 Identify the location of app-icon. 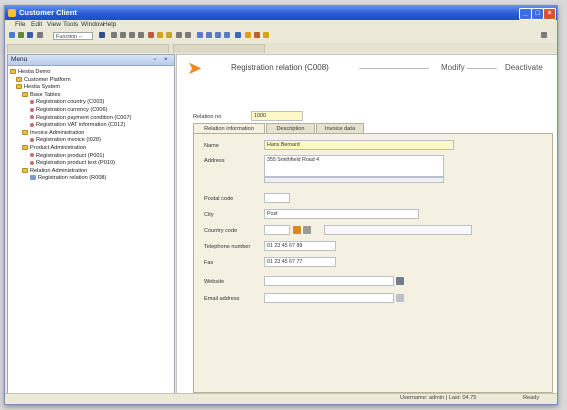
(12, 13).